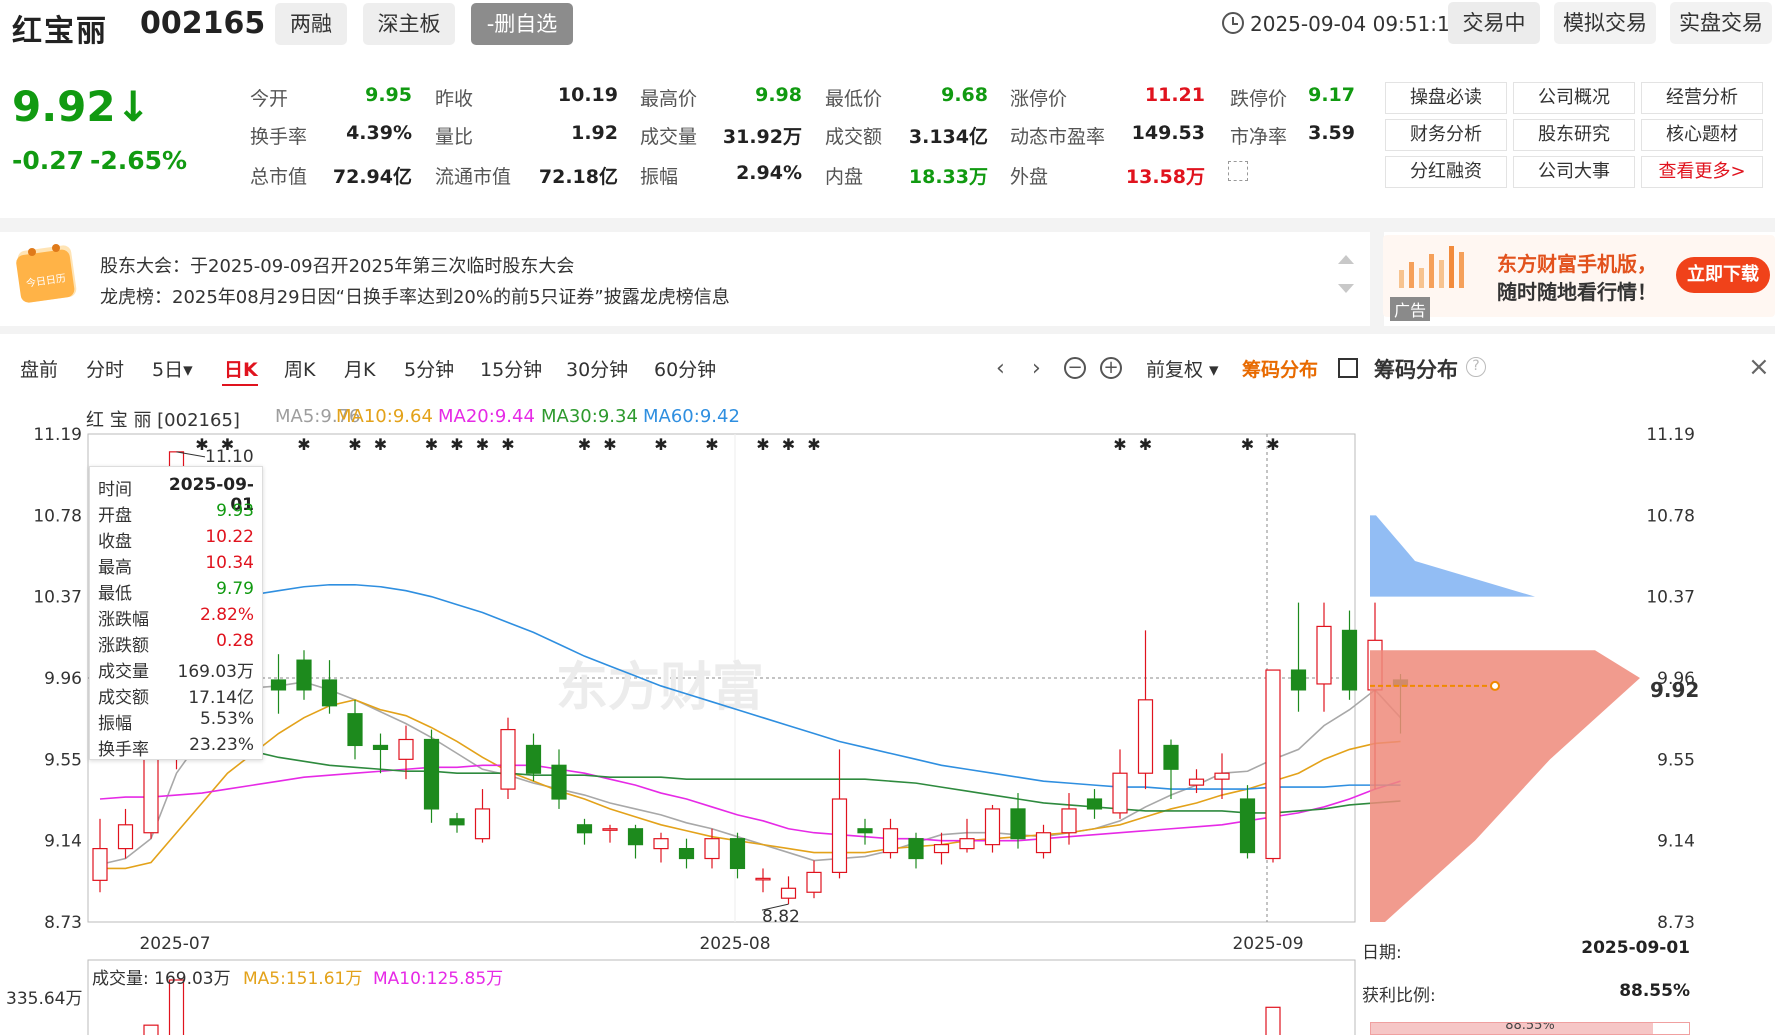  Describe the element at coordinates (1238, 171) in the screenshot. I see `expand-icon` at that location.